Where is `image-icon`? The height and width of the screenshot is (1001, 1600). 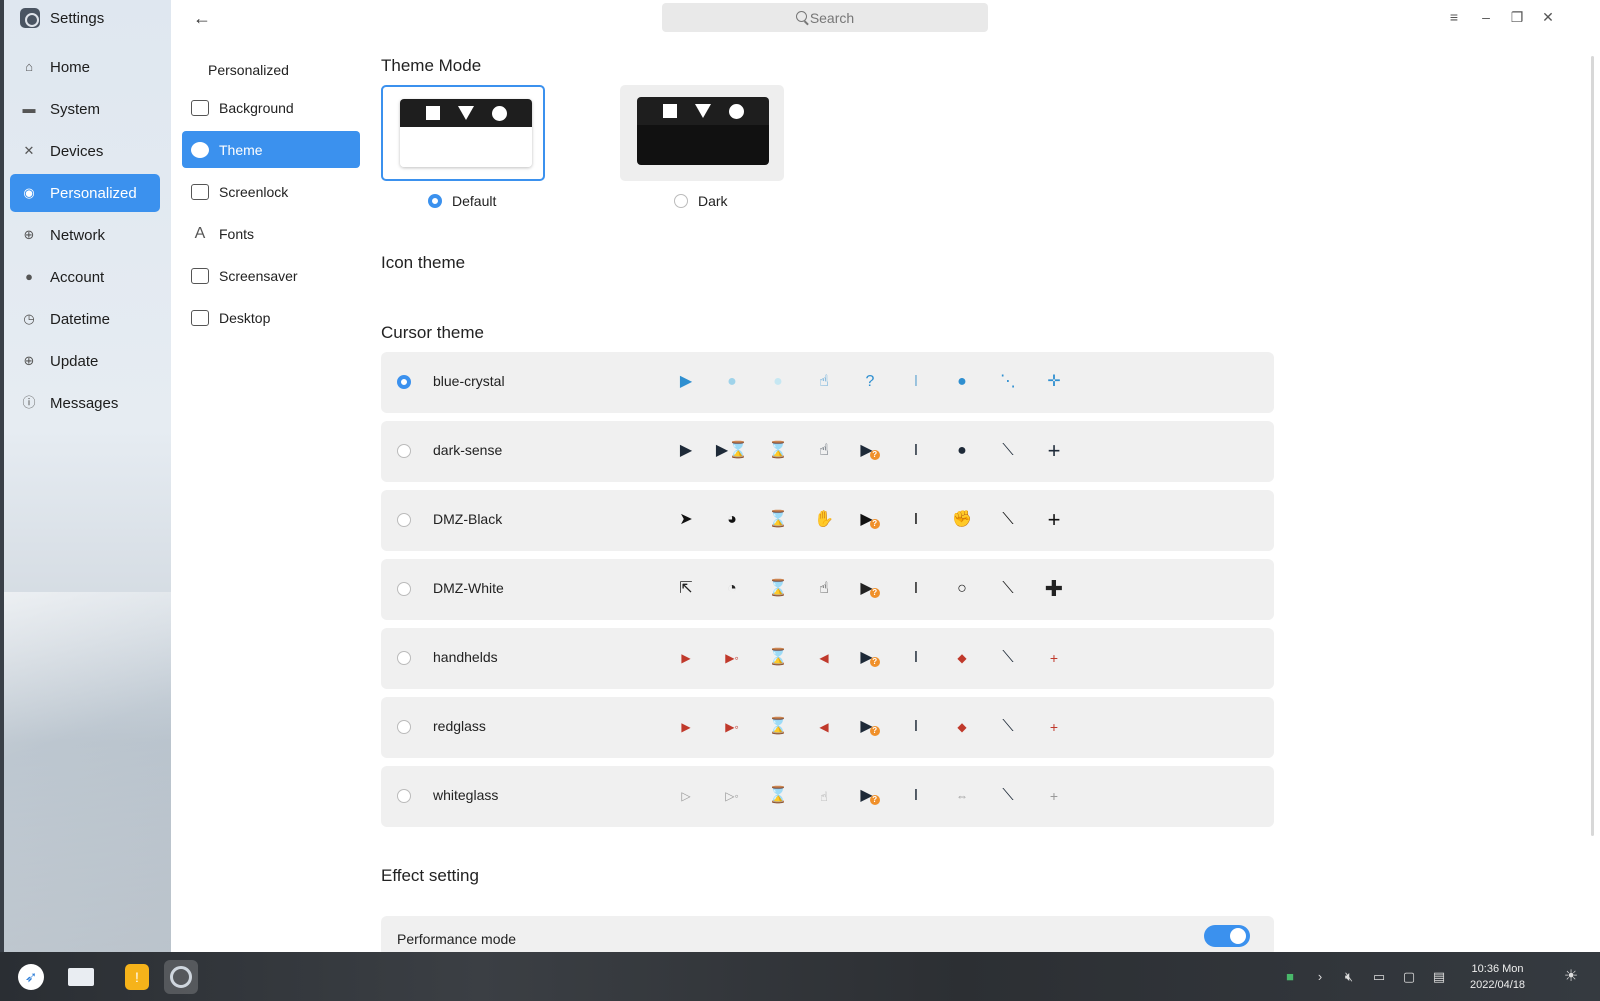 image-icon is located at coordinates (200, 107).